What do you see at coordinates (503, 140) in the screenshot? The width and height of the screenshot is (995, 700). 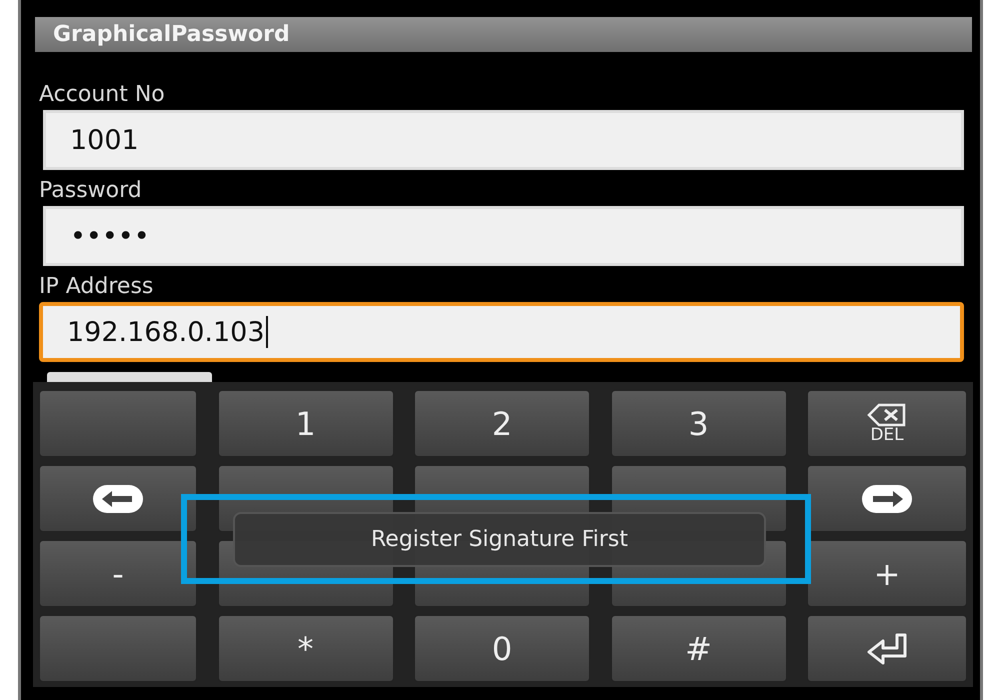 I see `input-field: 1001` at bounding box center [503, 140].